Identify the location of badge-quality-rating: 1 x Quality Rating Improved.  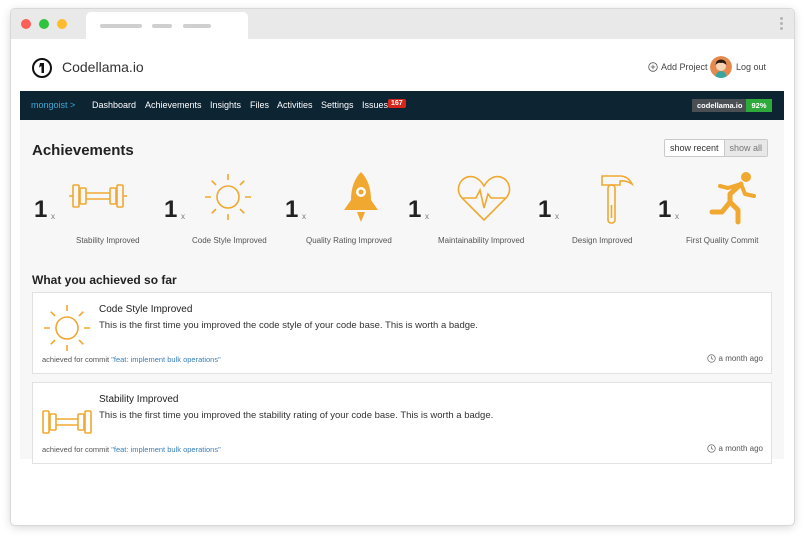
(345, 210).